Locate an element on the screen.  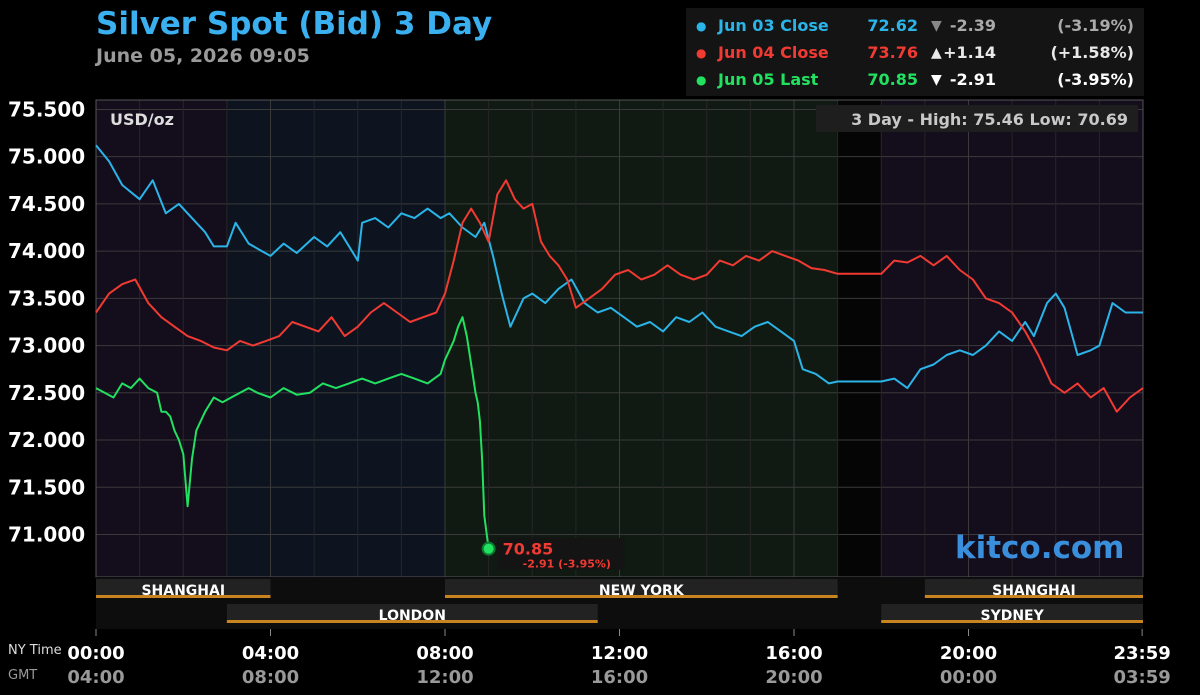
x-tick-label-gmt: 03:59 is located at coordinates (1141, 677).